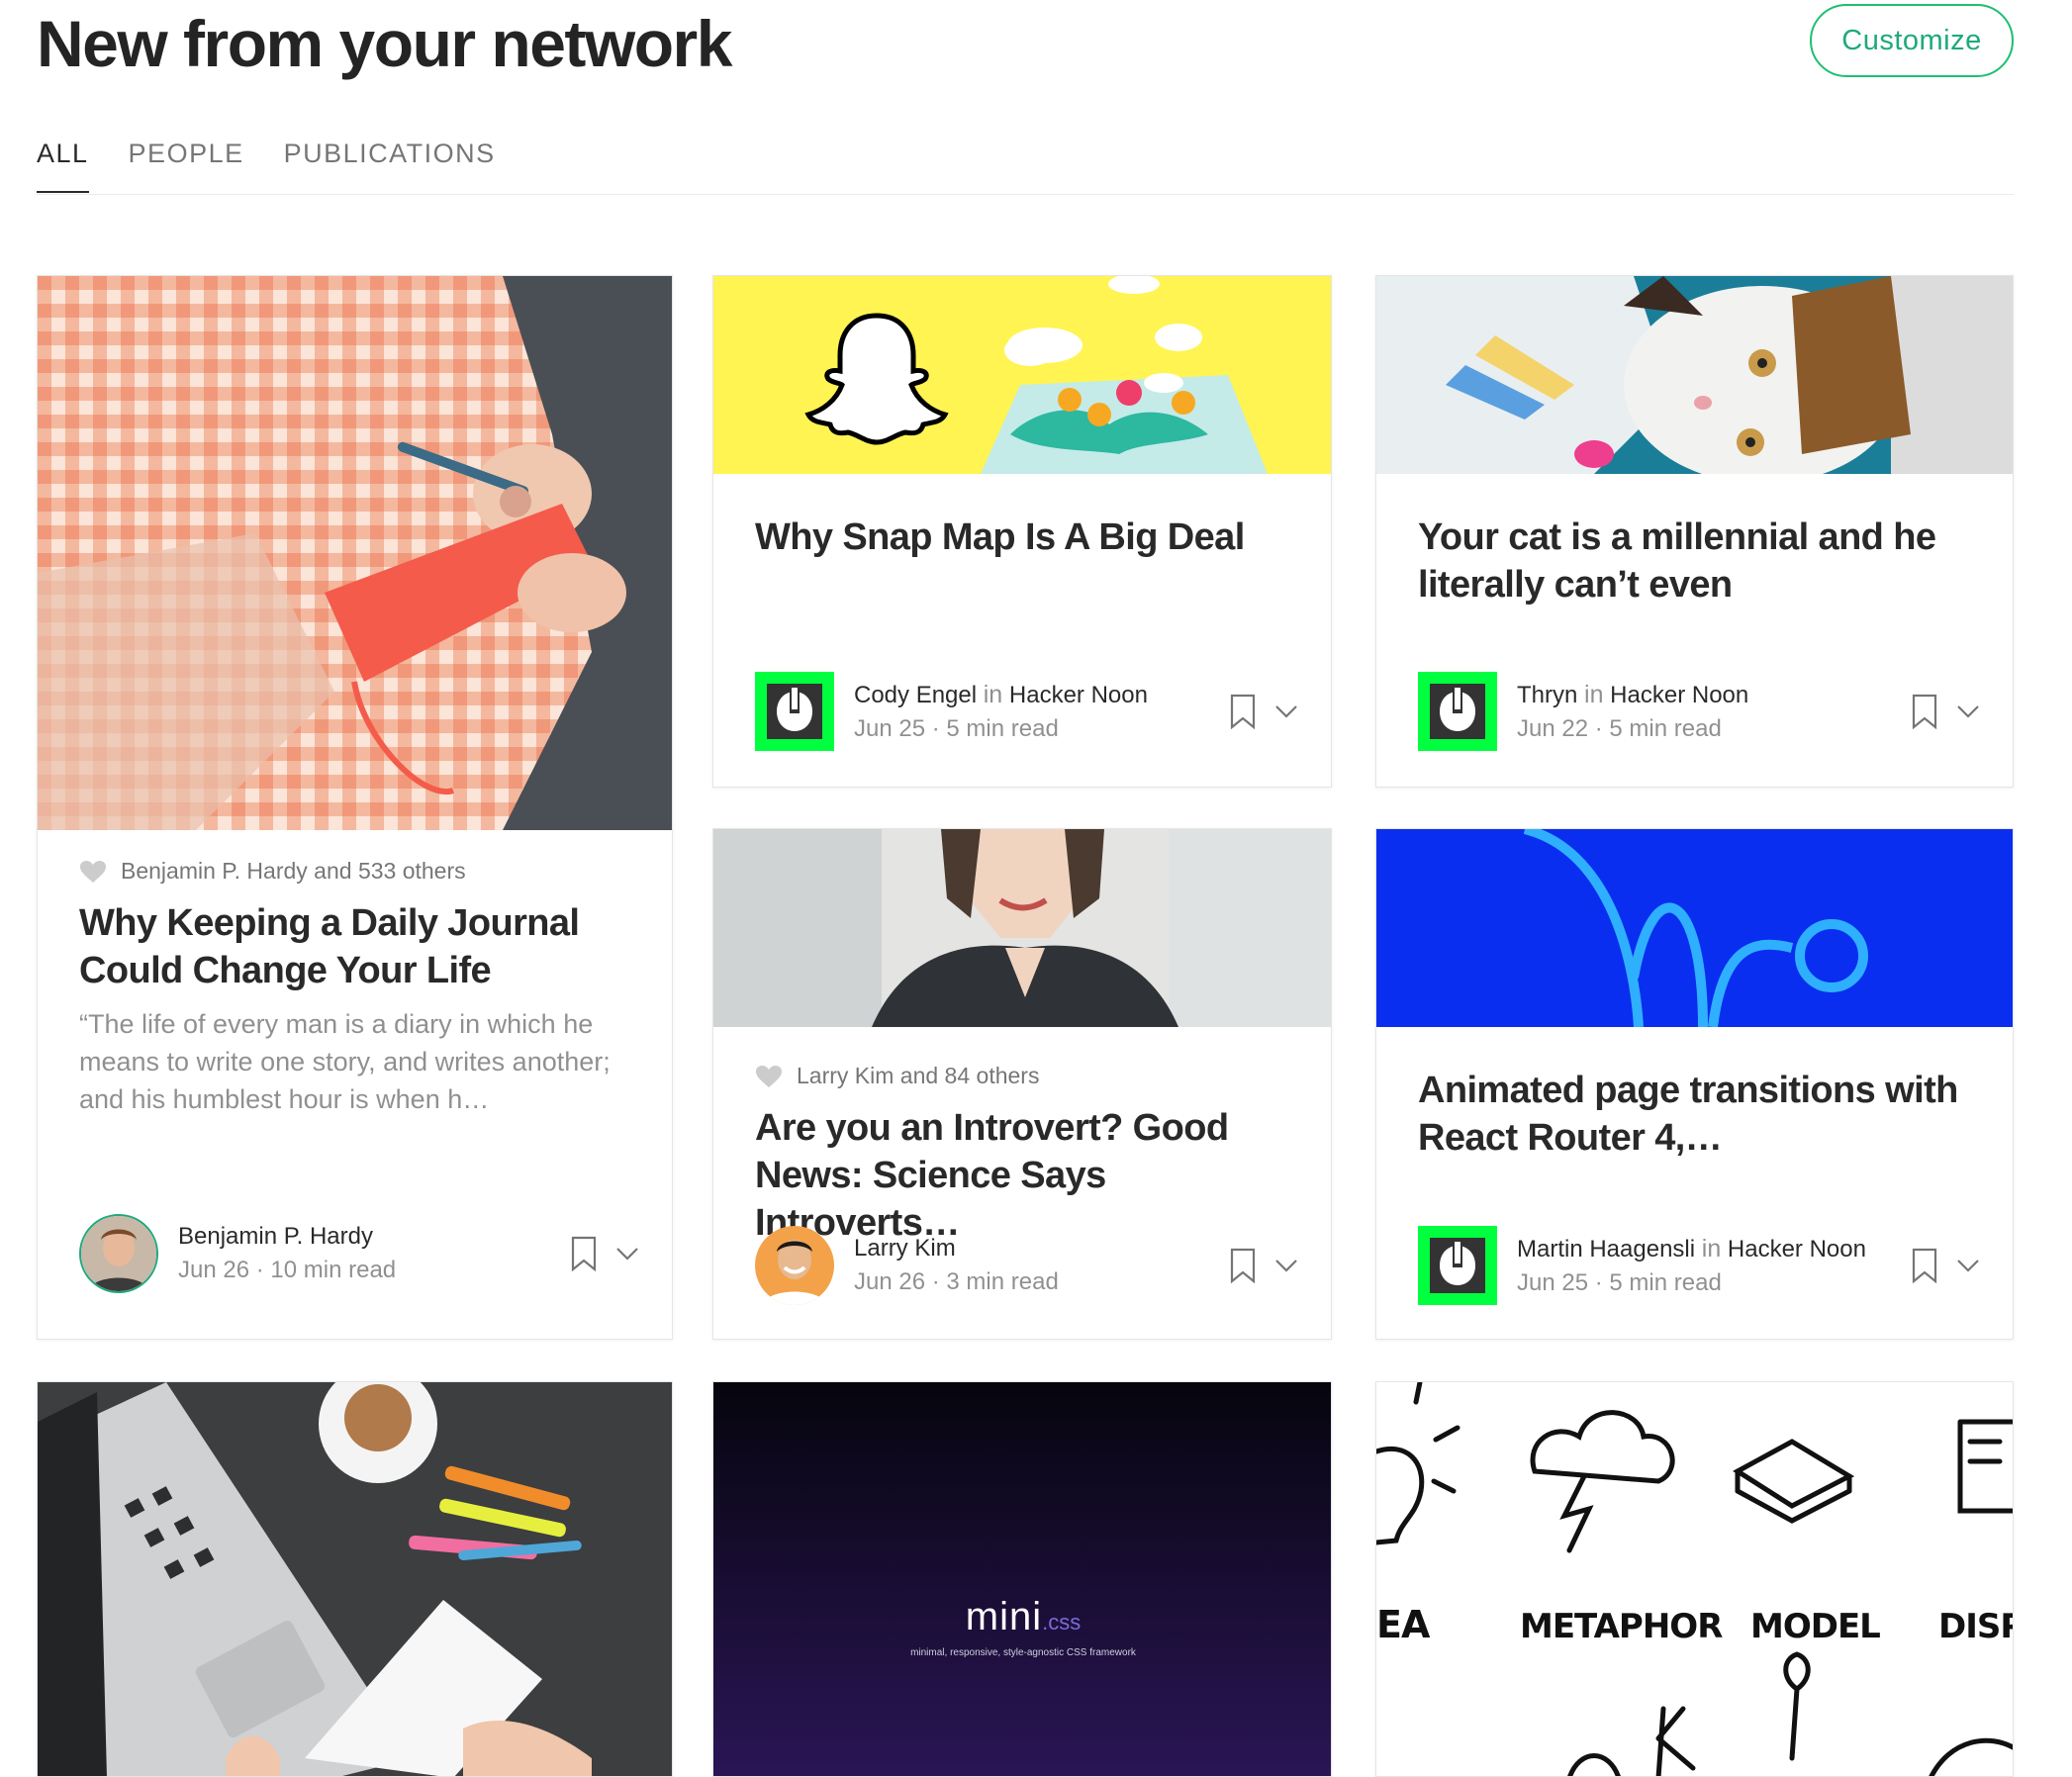  Describe the element at coordinates (1062, 1622) in the screenshot. I see `banner-logo-suffix: .css` at that location.